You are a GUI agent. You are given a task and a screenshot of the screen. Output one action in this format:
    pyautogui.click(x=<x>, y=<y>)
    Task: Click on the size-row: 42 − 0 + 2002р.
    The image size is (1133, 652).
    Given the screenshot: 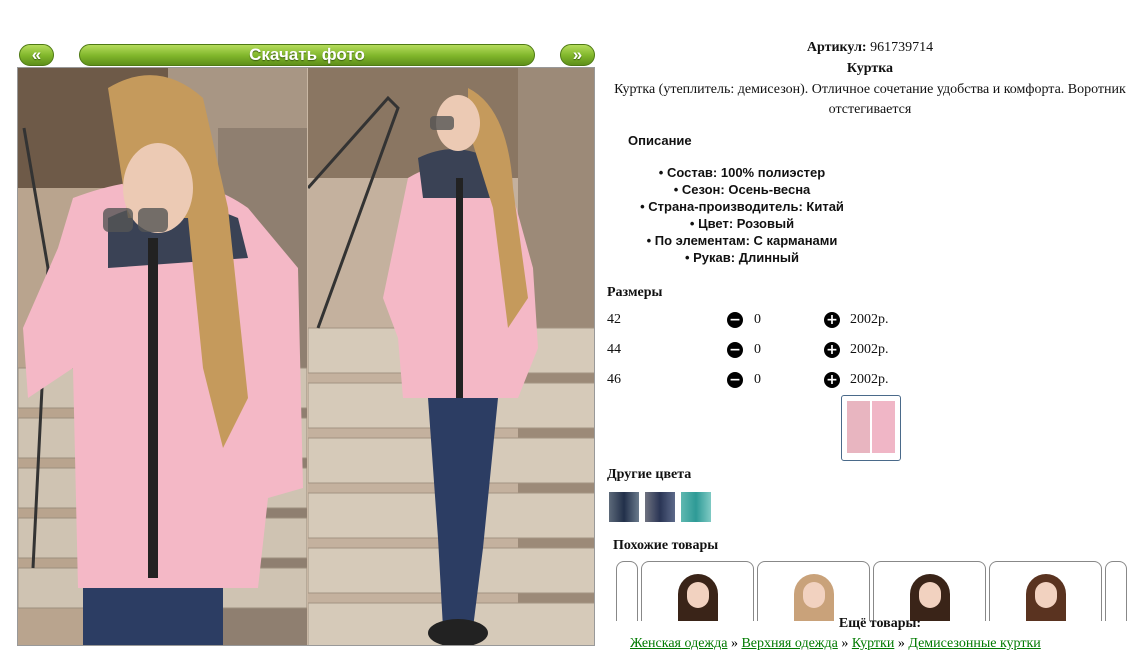 What is the action you would take?
    pyautogui.click(x=757, y=320)
    